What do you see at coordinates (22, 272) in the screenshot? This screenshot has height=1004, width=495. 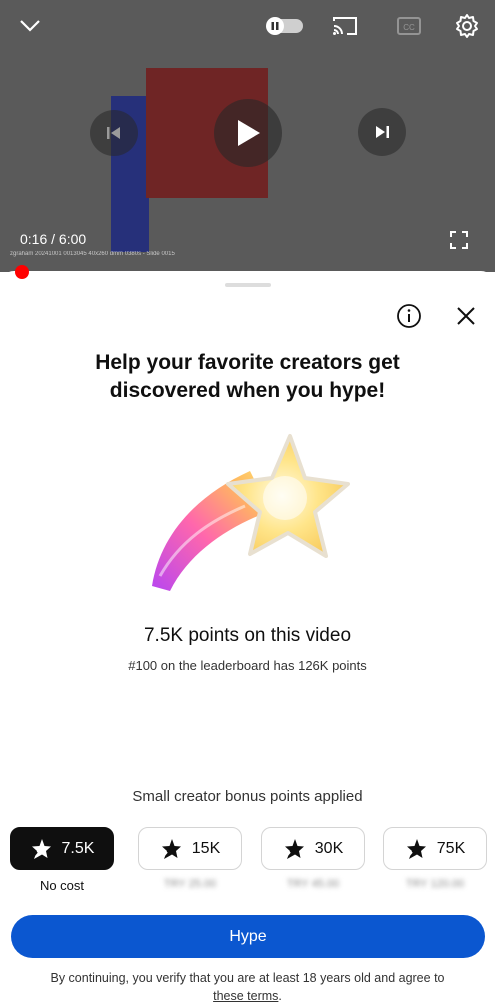 I see `progress-scrubber` at bounding box center [22, 272].